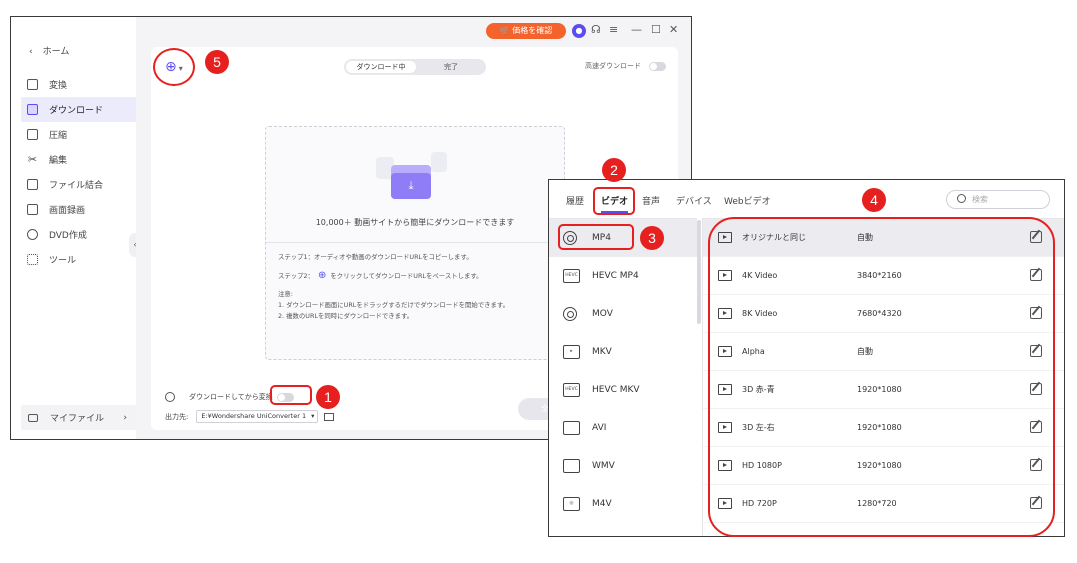 This screenshot has height=563, width=1077. I want to click on high-speed-download: 高速ダウンロード, so click(625, 66).